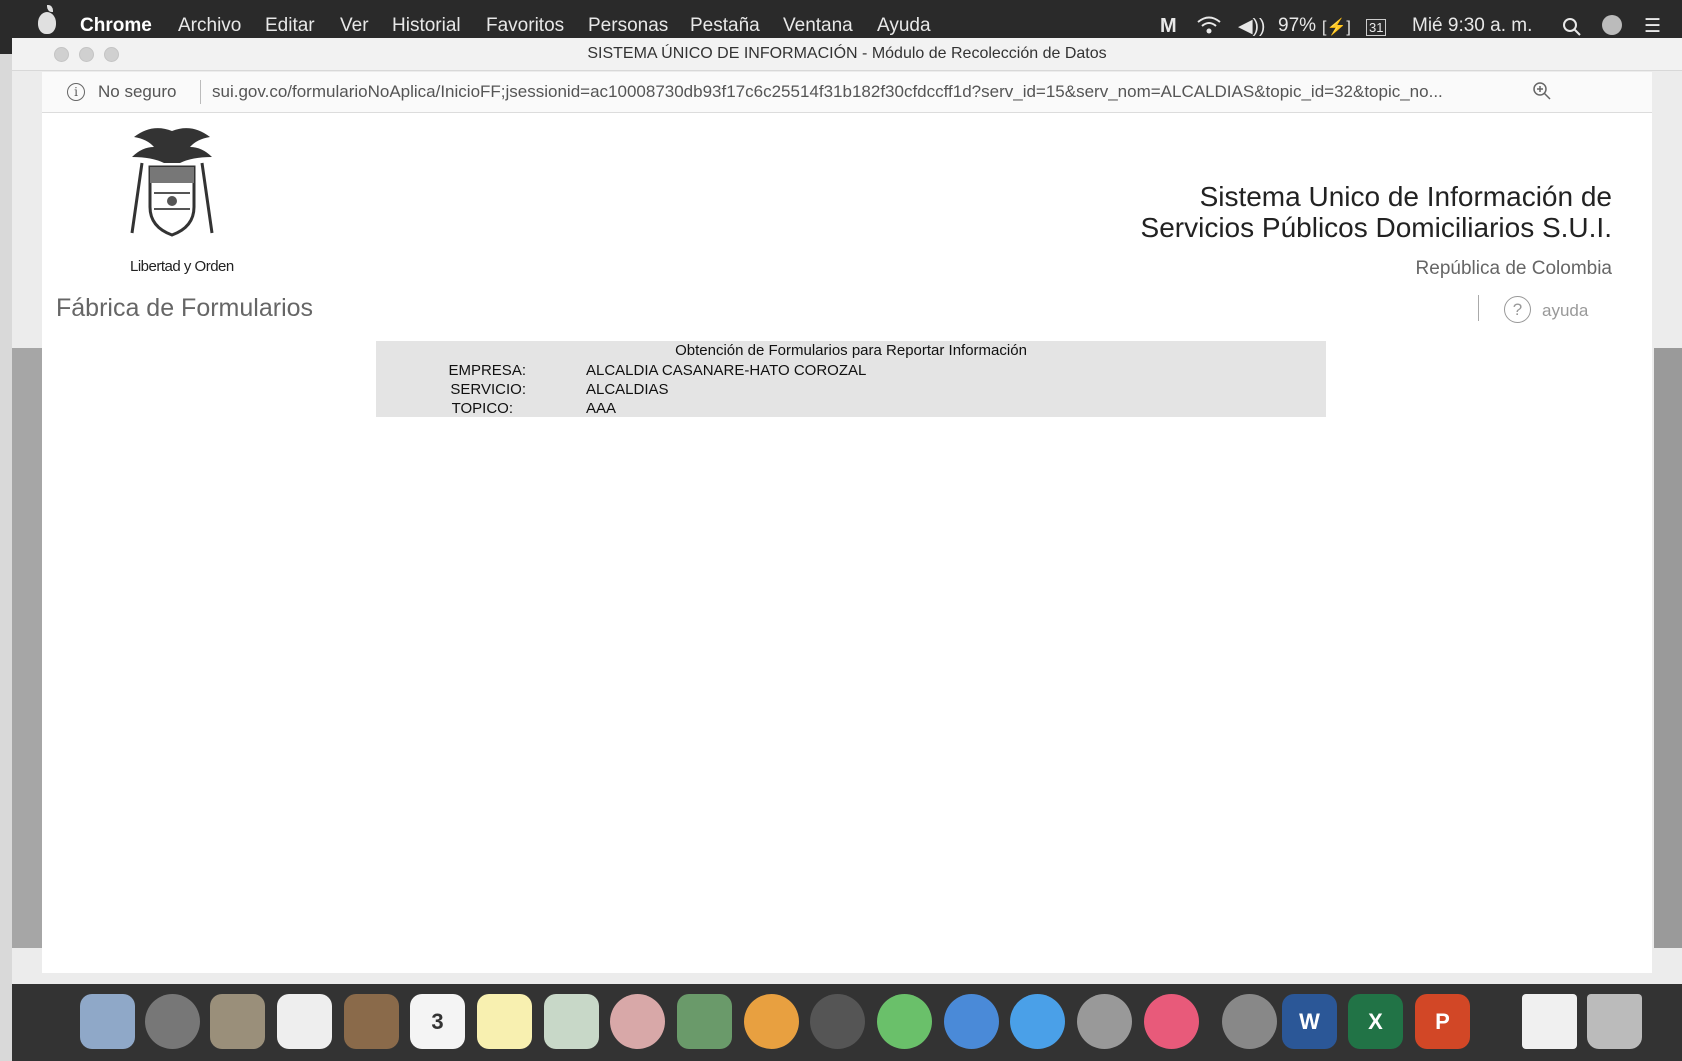 Image resolution: width=1682 pixels, height=1061 pixels. Describe the element at coordinates (182, 266) in the screenshot. I see `seal-caption: Libertad y Orden` at that location.